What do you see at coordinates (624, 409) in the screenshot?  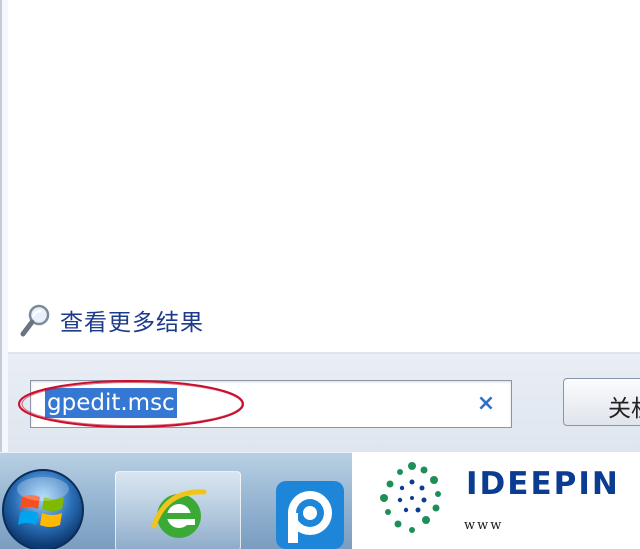 I see `shutdown-label: 关机` at bounding box center [624, 409].